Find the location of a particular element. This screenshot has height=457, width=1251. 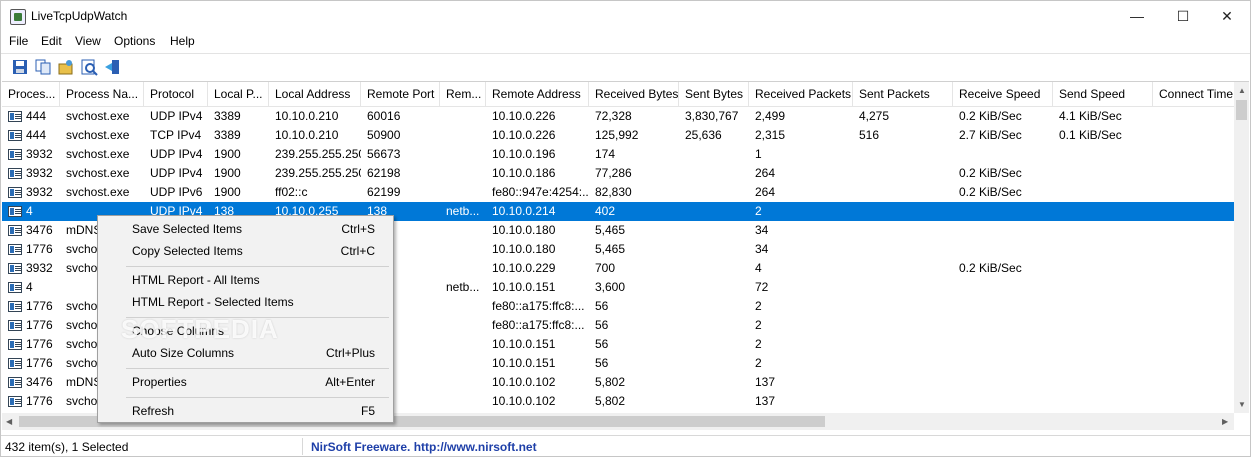

maximize-button: ☐ is located at coordinates (1183, 16).